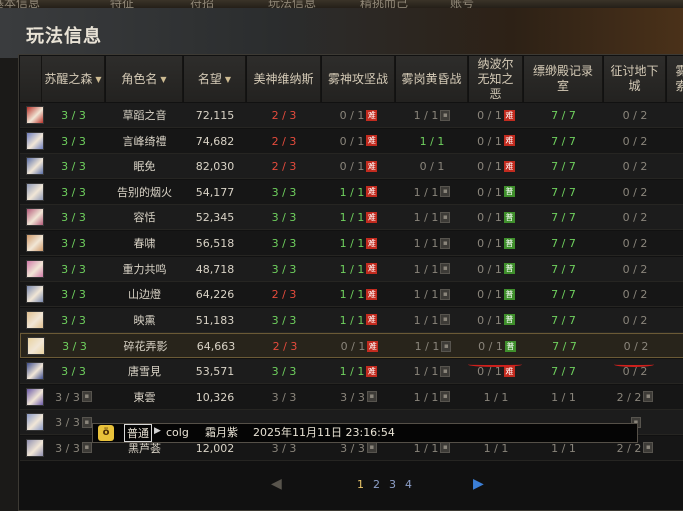  Describe the element at coordinates (144, 166) in the screenshot. I see `character-name-cell: 眠免` at that location.